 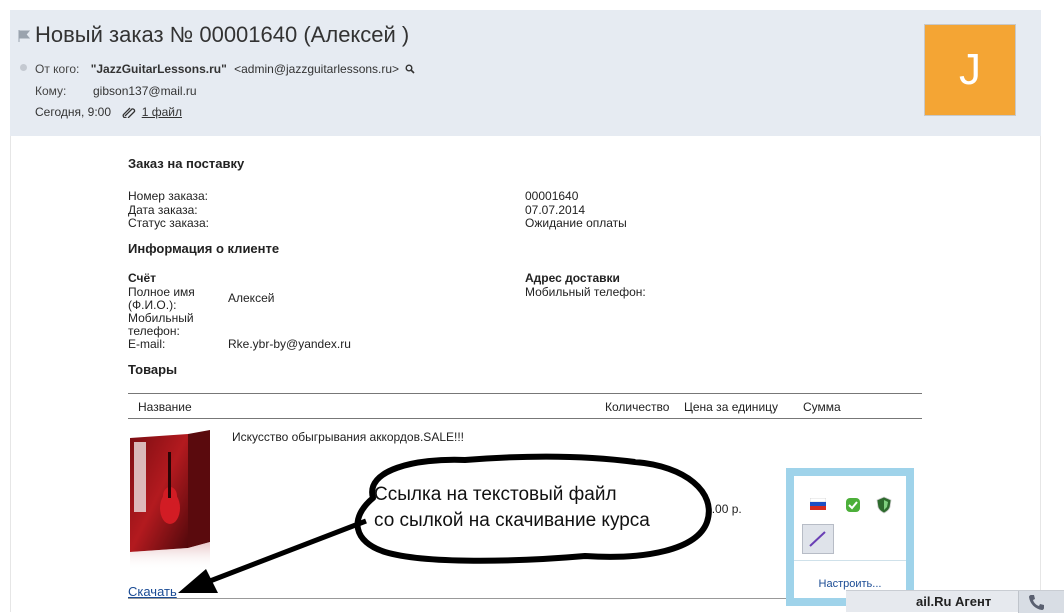 What do you see at coordinates (162, 112) in the screenshot?
I see `attachments-link: 1 файл` at bounding box center [162, 112].